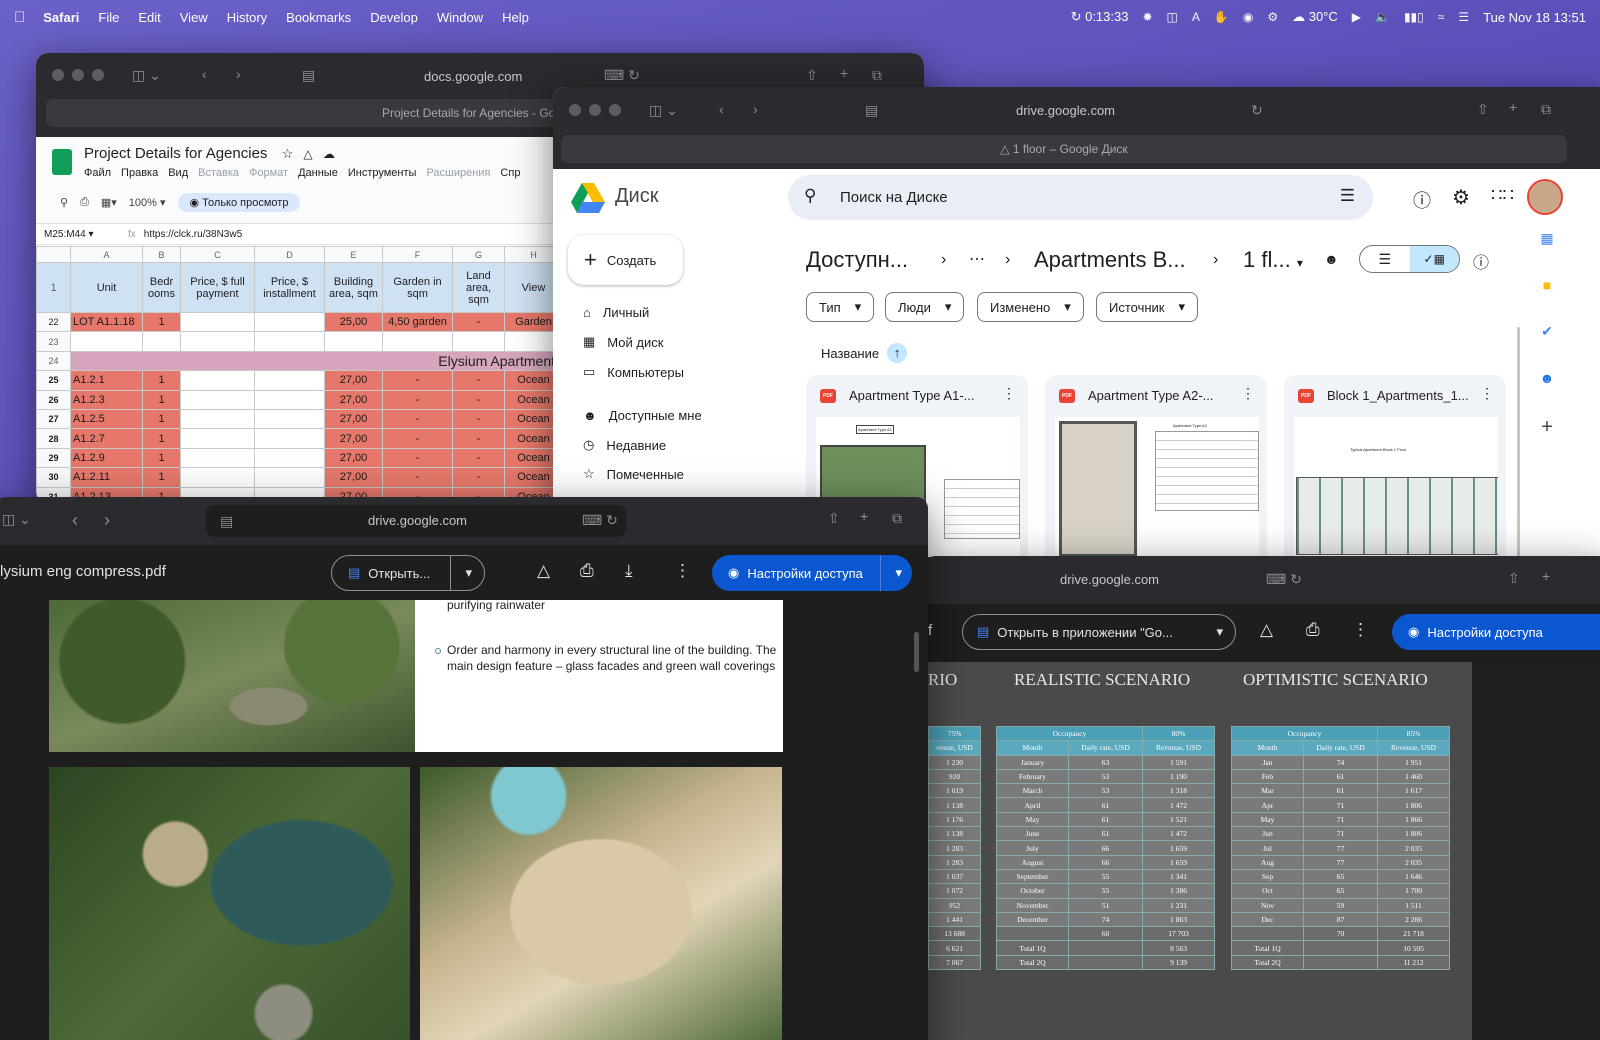 Image resolution: width=1600 pixels, height=1040 pixels. I want to click on menu-help: Help, so click(515, 17).